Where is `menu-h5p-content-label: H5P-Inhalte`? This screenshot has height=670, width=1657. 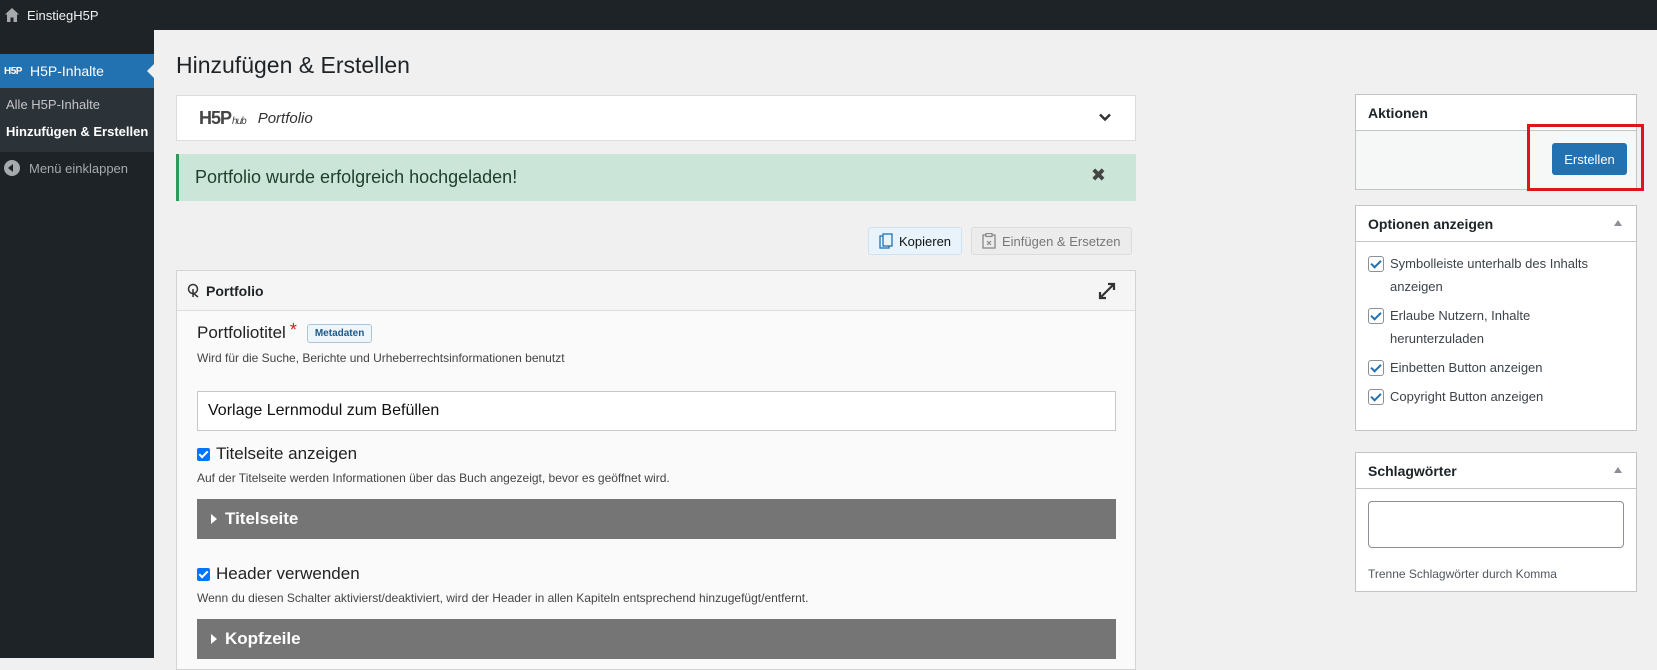
menu-h5p-content-label: H5P-Inhalte is located at coordinates (67, 71).